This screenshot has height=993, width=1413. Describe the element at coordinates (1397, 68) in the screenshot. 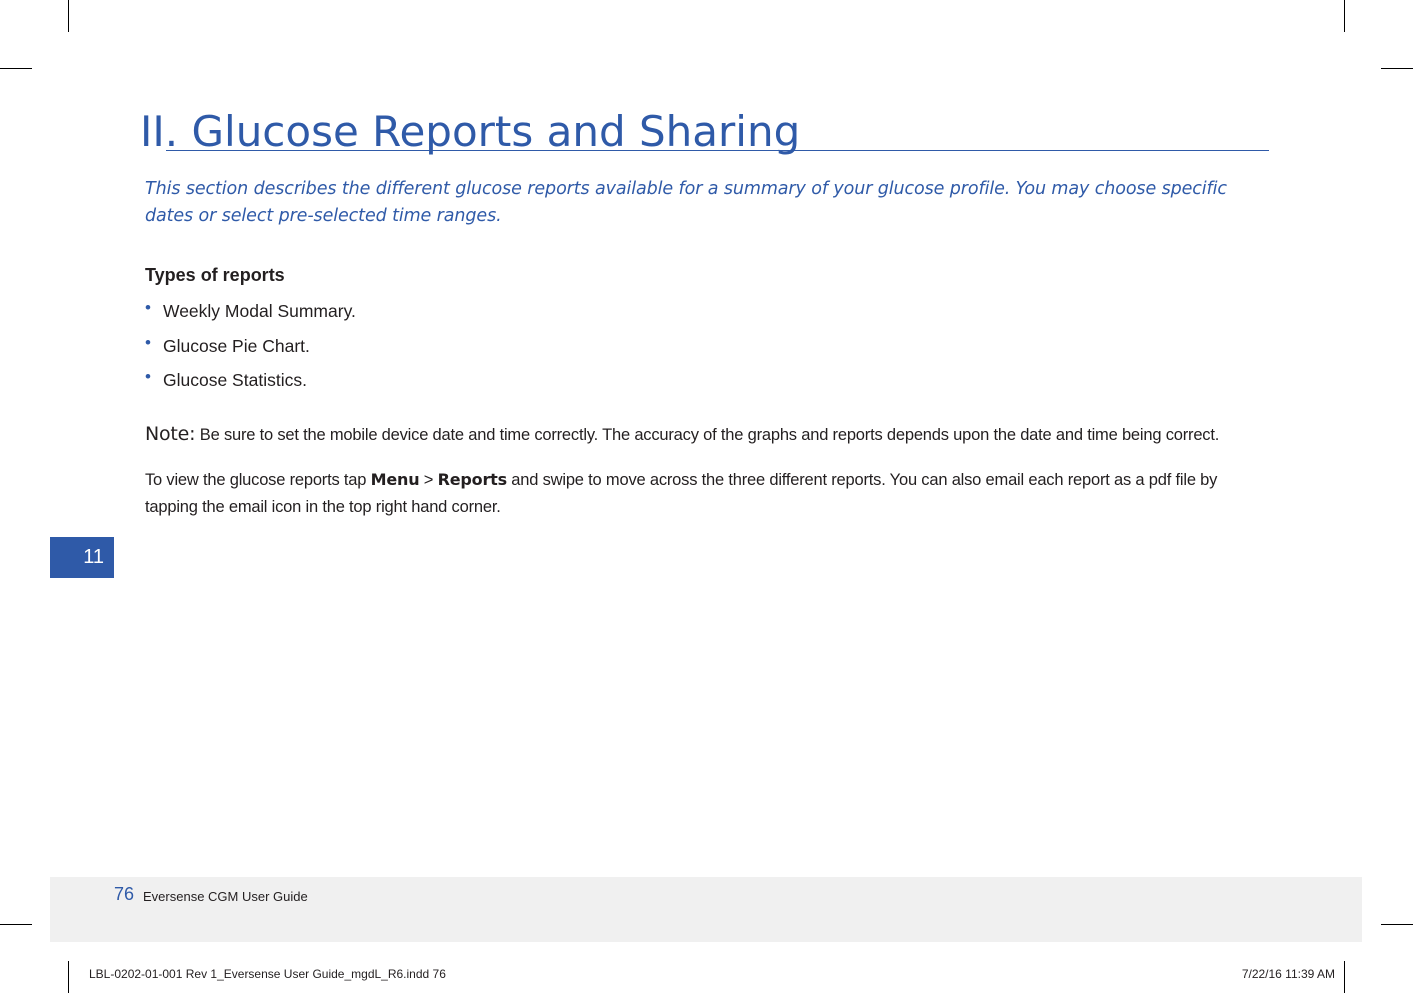

I see `crop-mark-right-top` at that location.